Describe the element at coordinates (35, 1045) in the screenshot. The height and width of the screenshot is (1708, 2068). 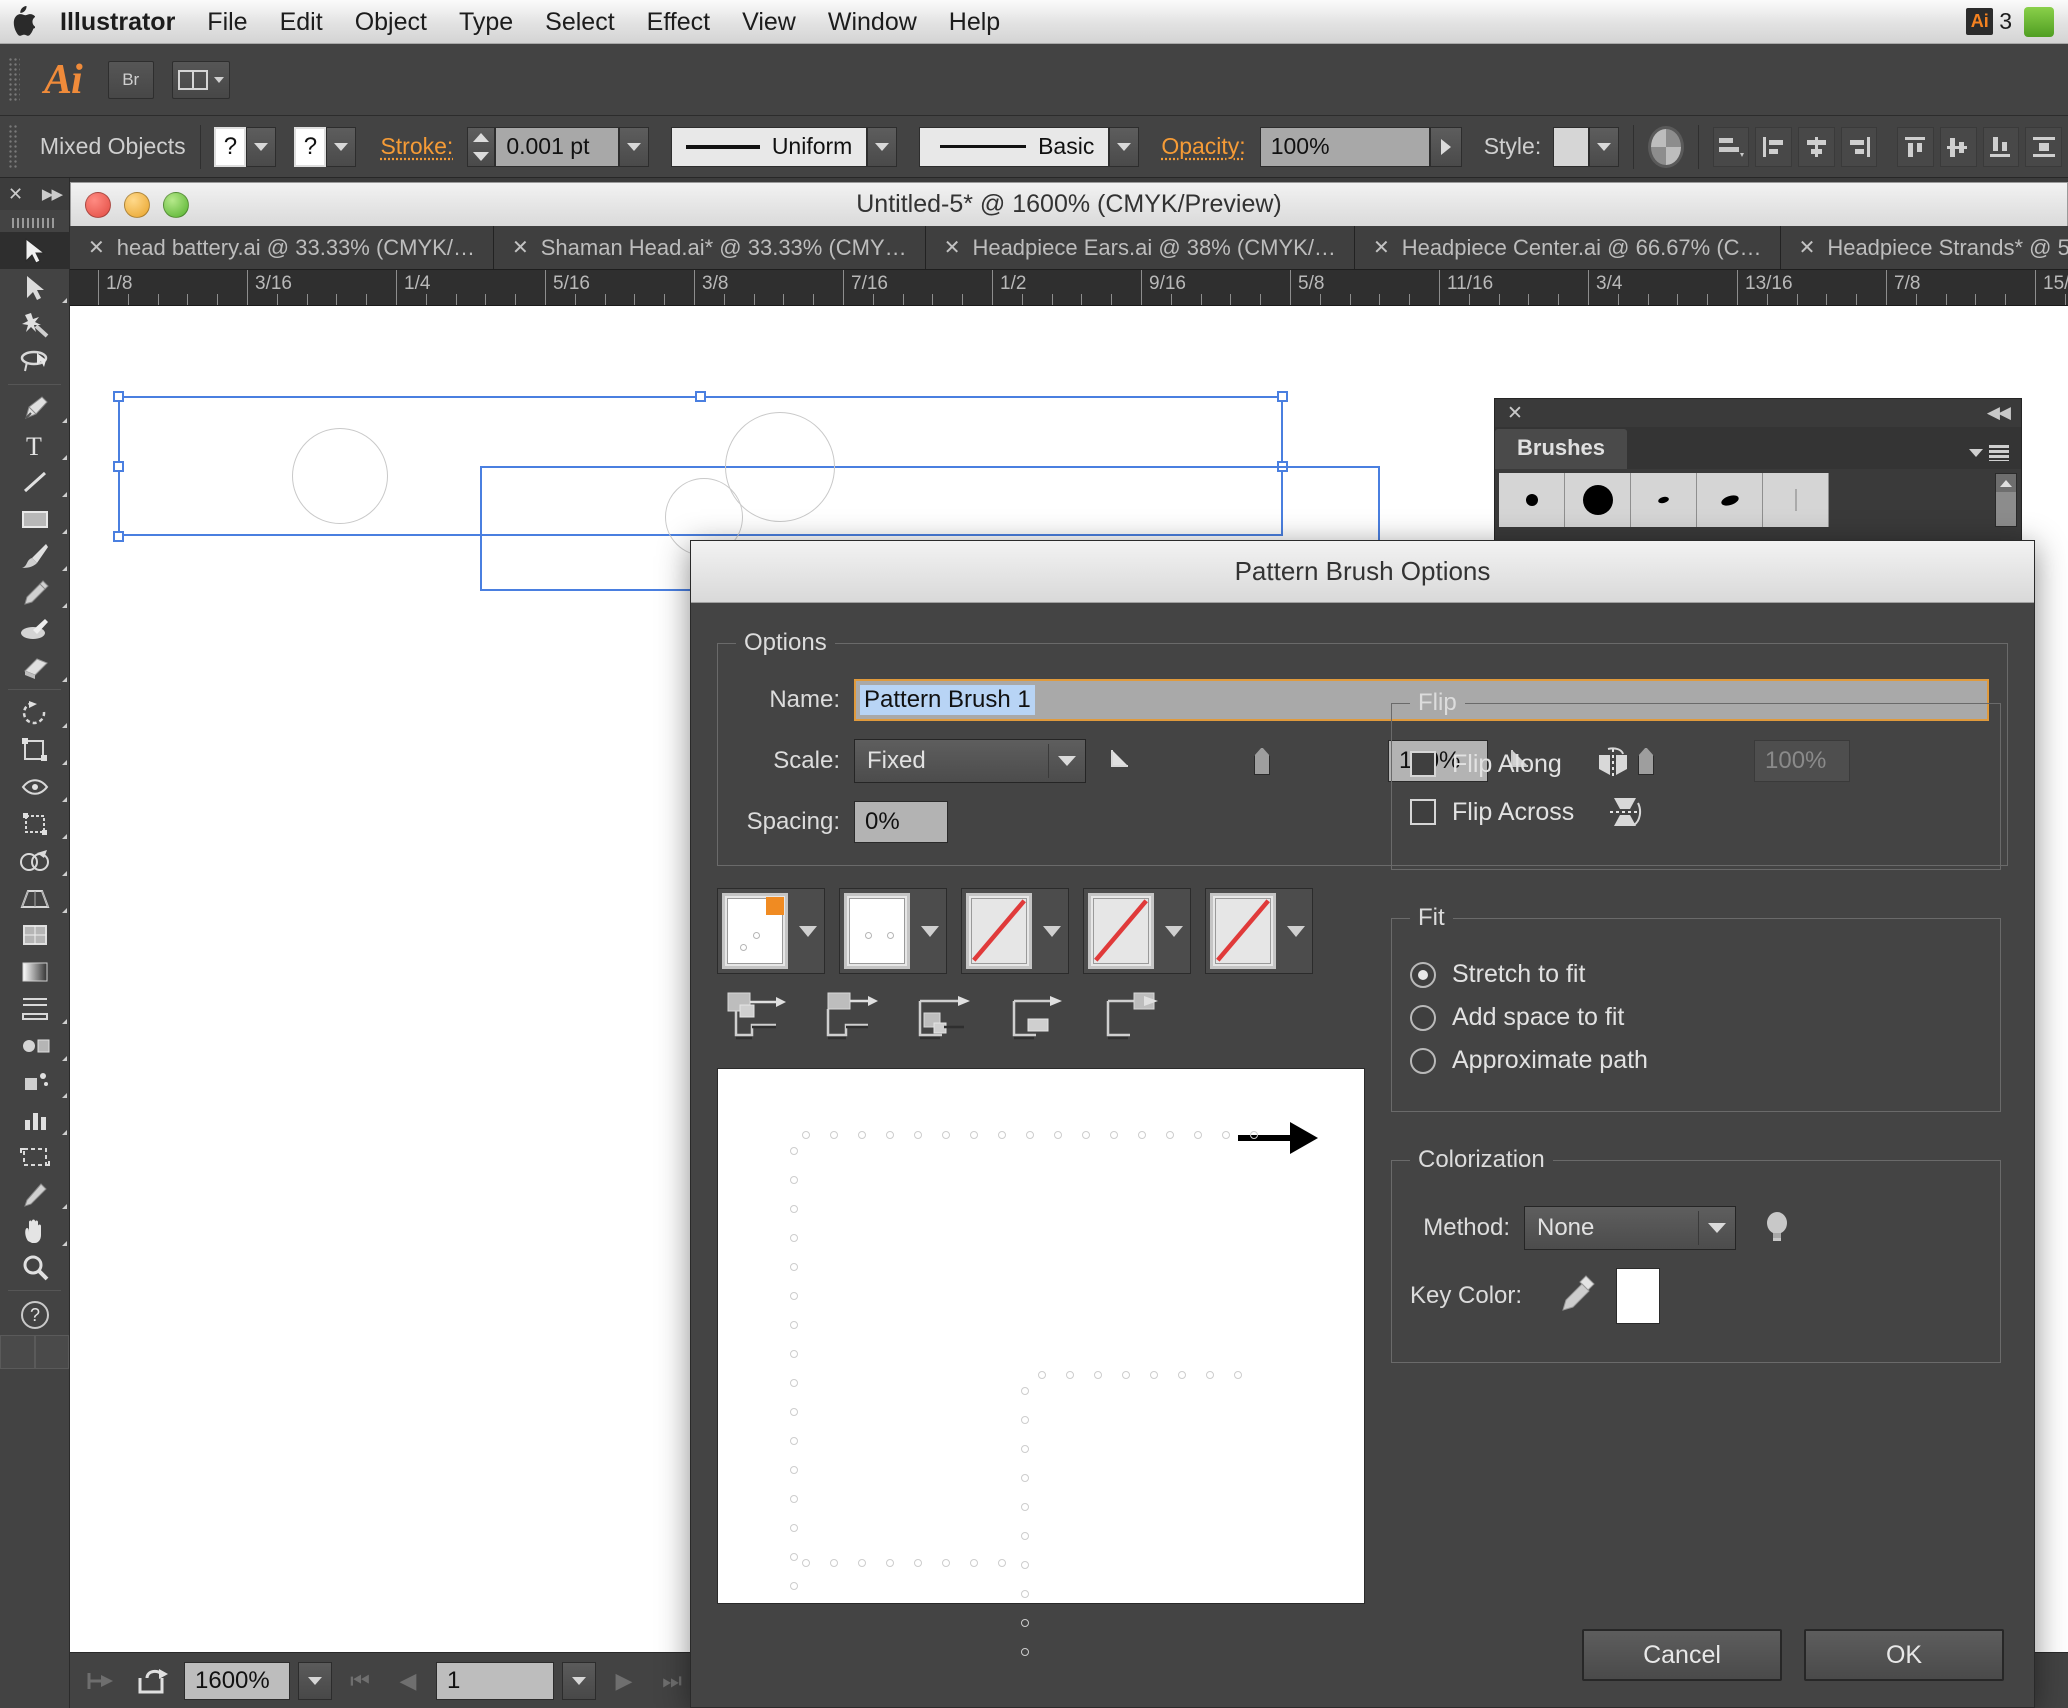
I see `blend-tool` at that location.